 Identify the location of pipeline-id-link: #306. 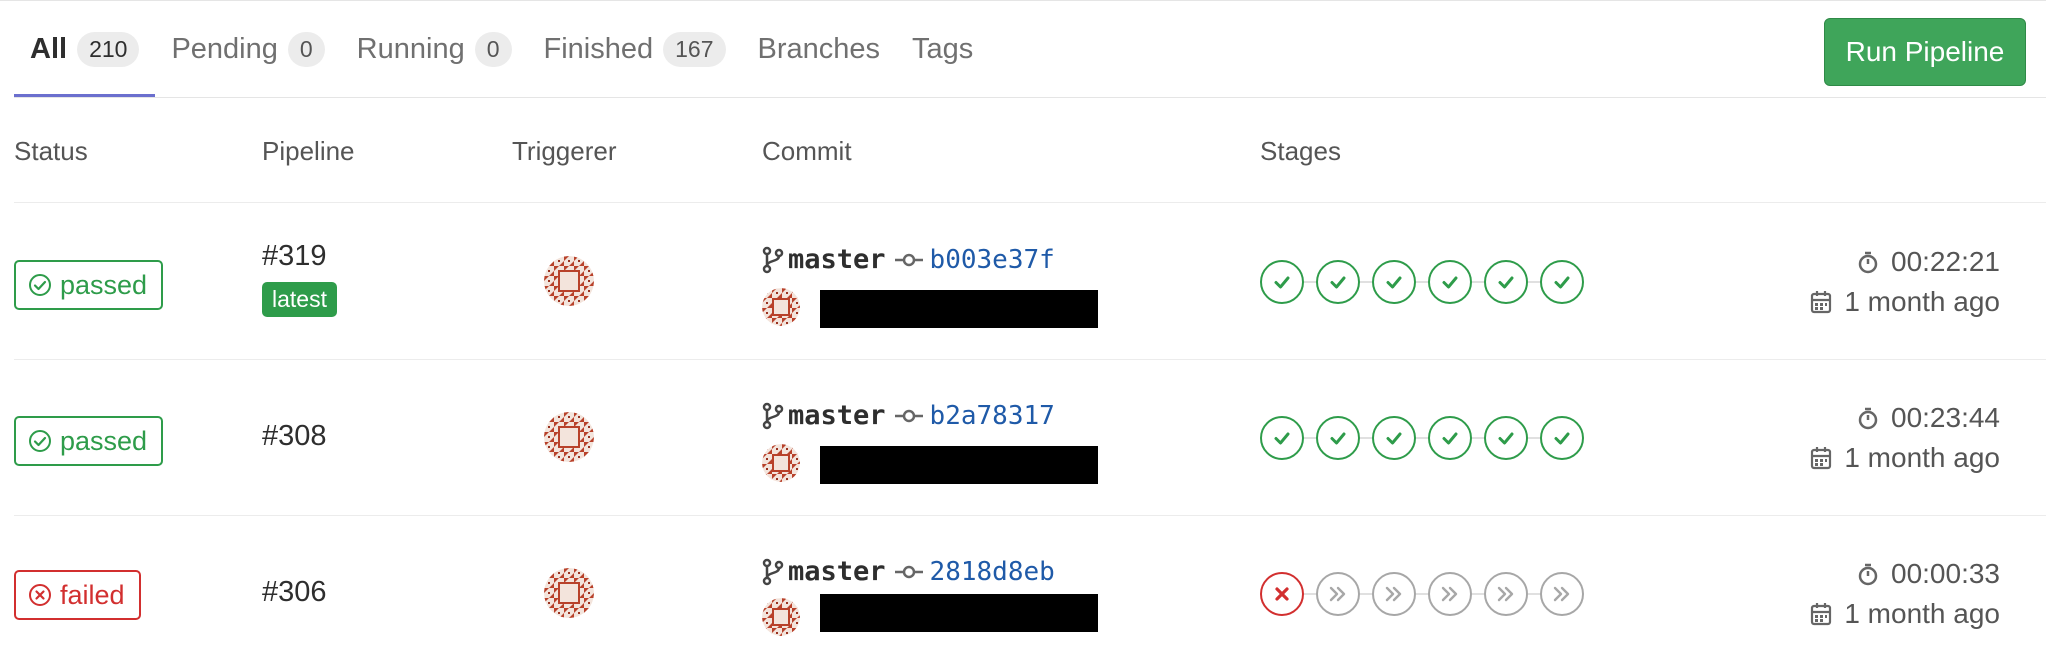
(294, 592).